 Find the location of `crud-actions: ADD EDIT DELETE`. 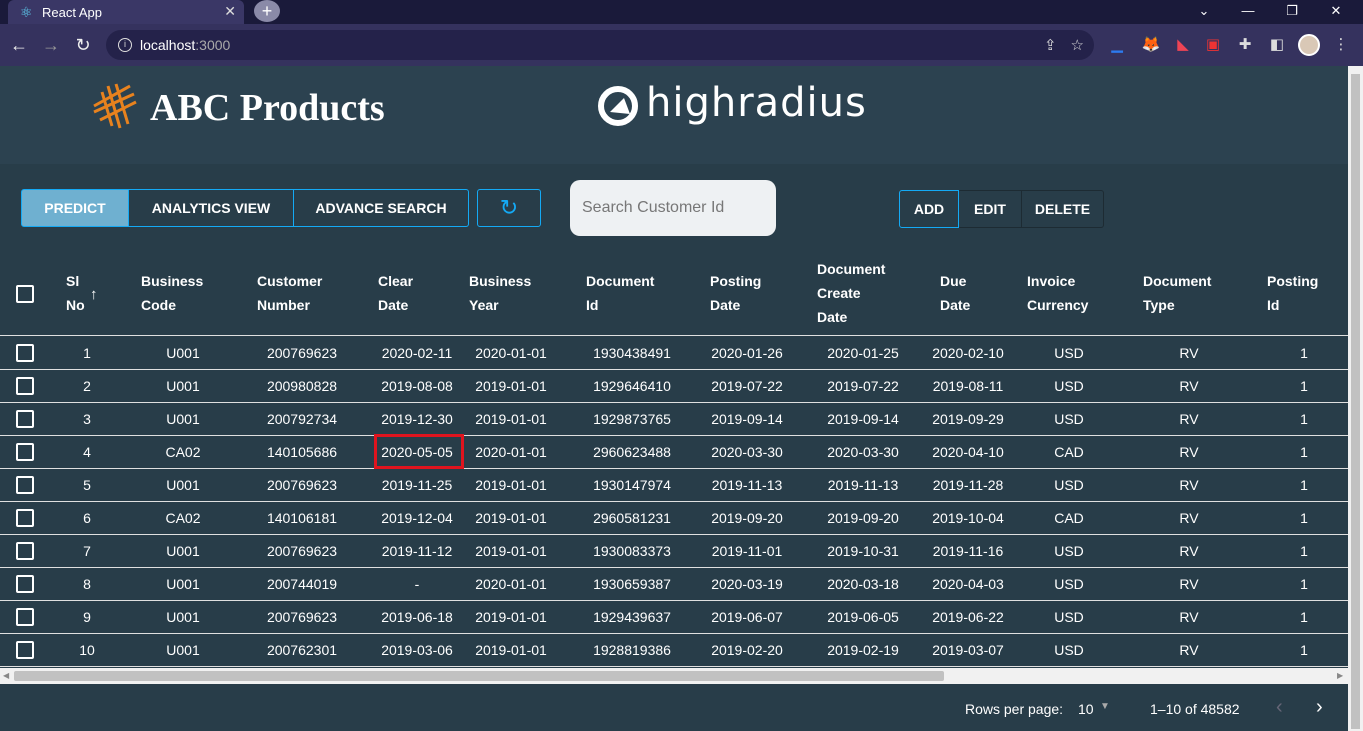

crud-actions: ADD EDIT DELETE is located at coordinates (1001, 209).